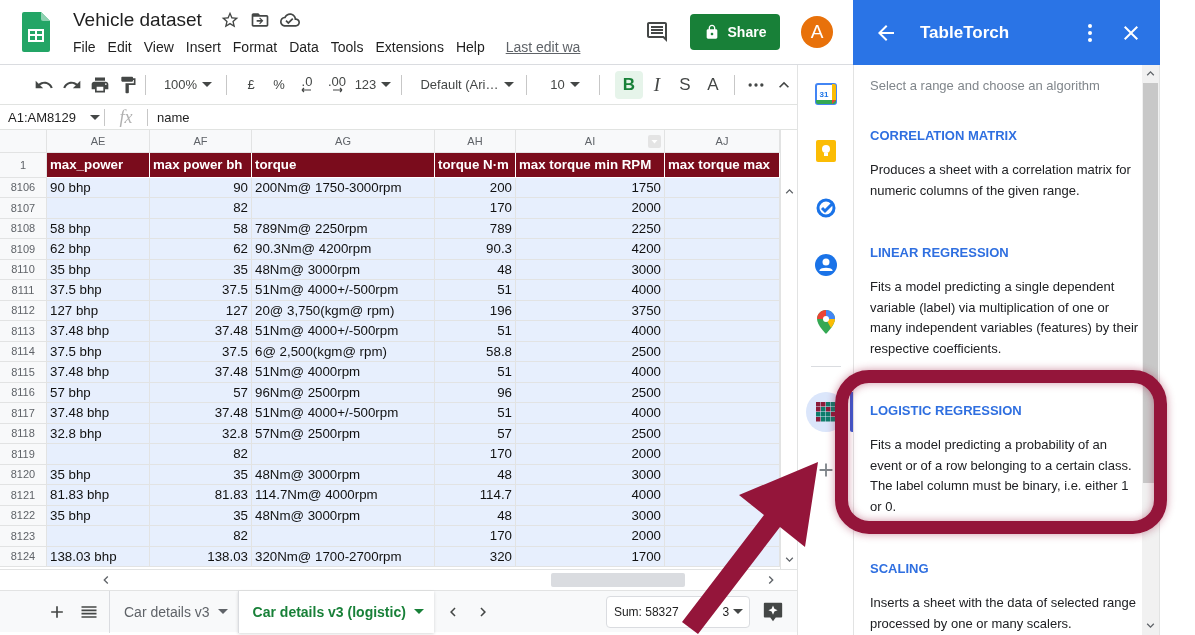 This screenshot has width=1195, height=635. Describe the element at coordinates (23, 433) in the screenshot. I see `row-number: 8118` at that location.